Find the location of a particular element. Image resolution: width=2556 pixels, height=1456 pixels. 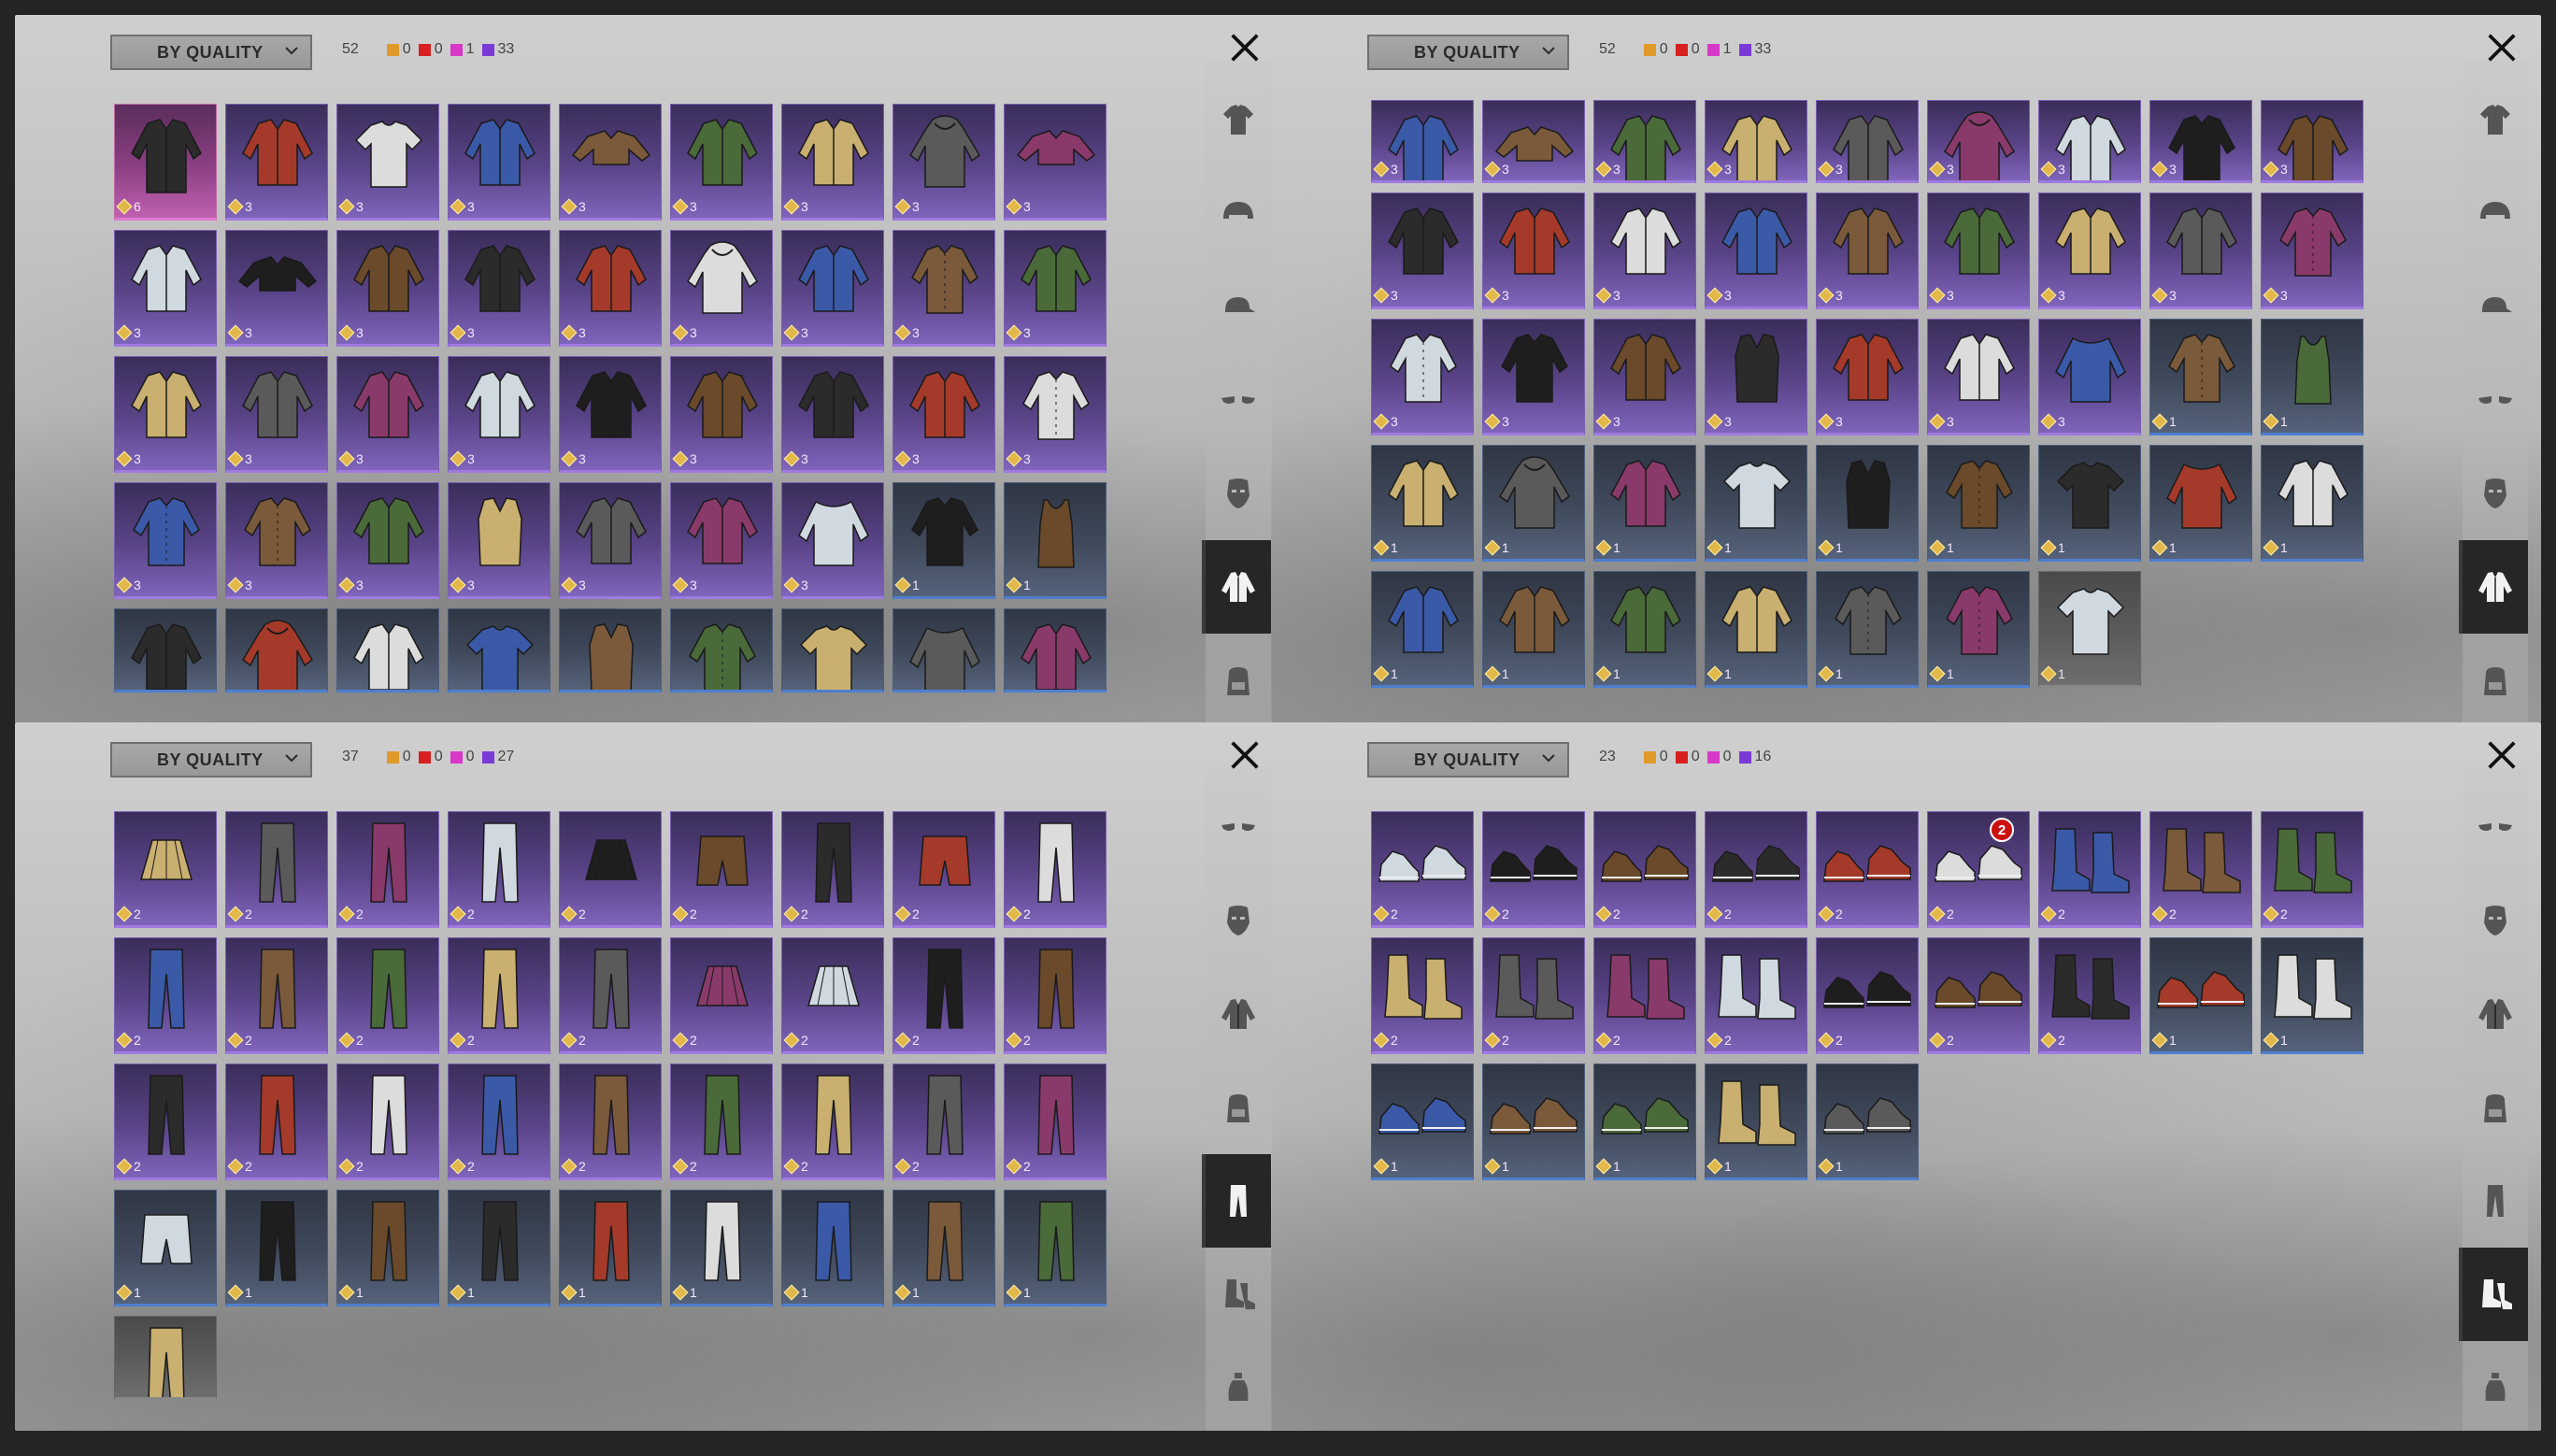

item-tile: 6 is located at coordinates (165, 162).